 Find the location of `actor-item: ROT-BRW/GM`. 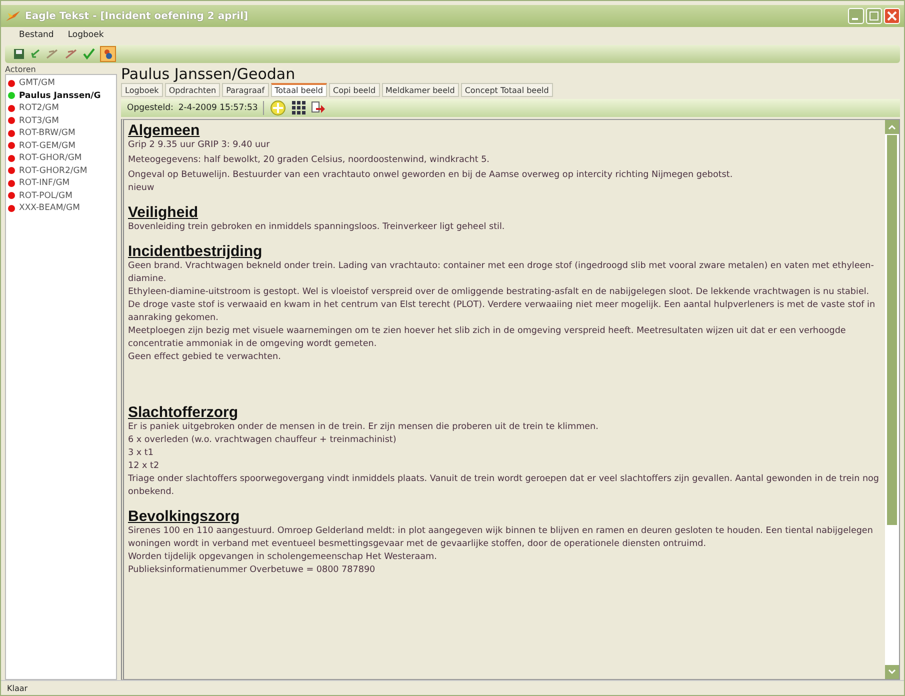

actor-item: ROT-BRW/GM is located at coordinates (61, 133).